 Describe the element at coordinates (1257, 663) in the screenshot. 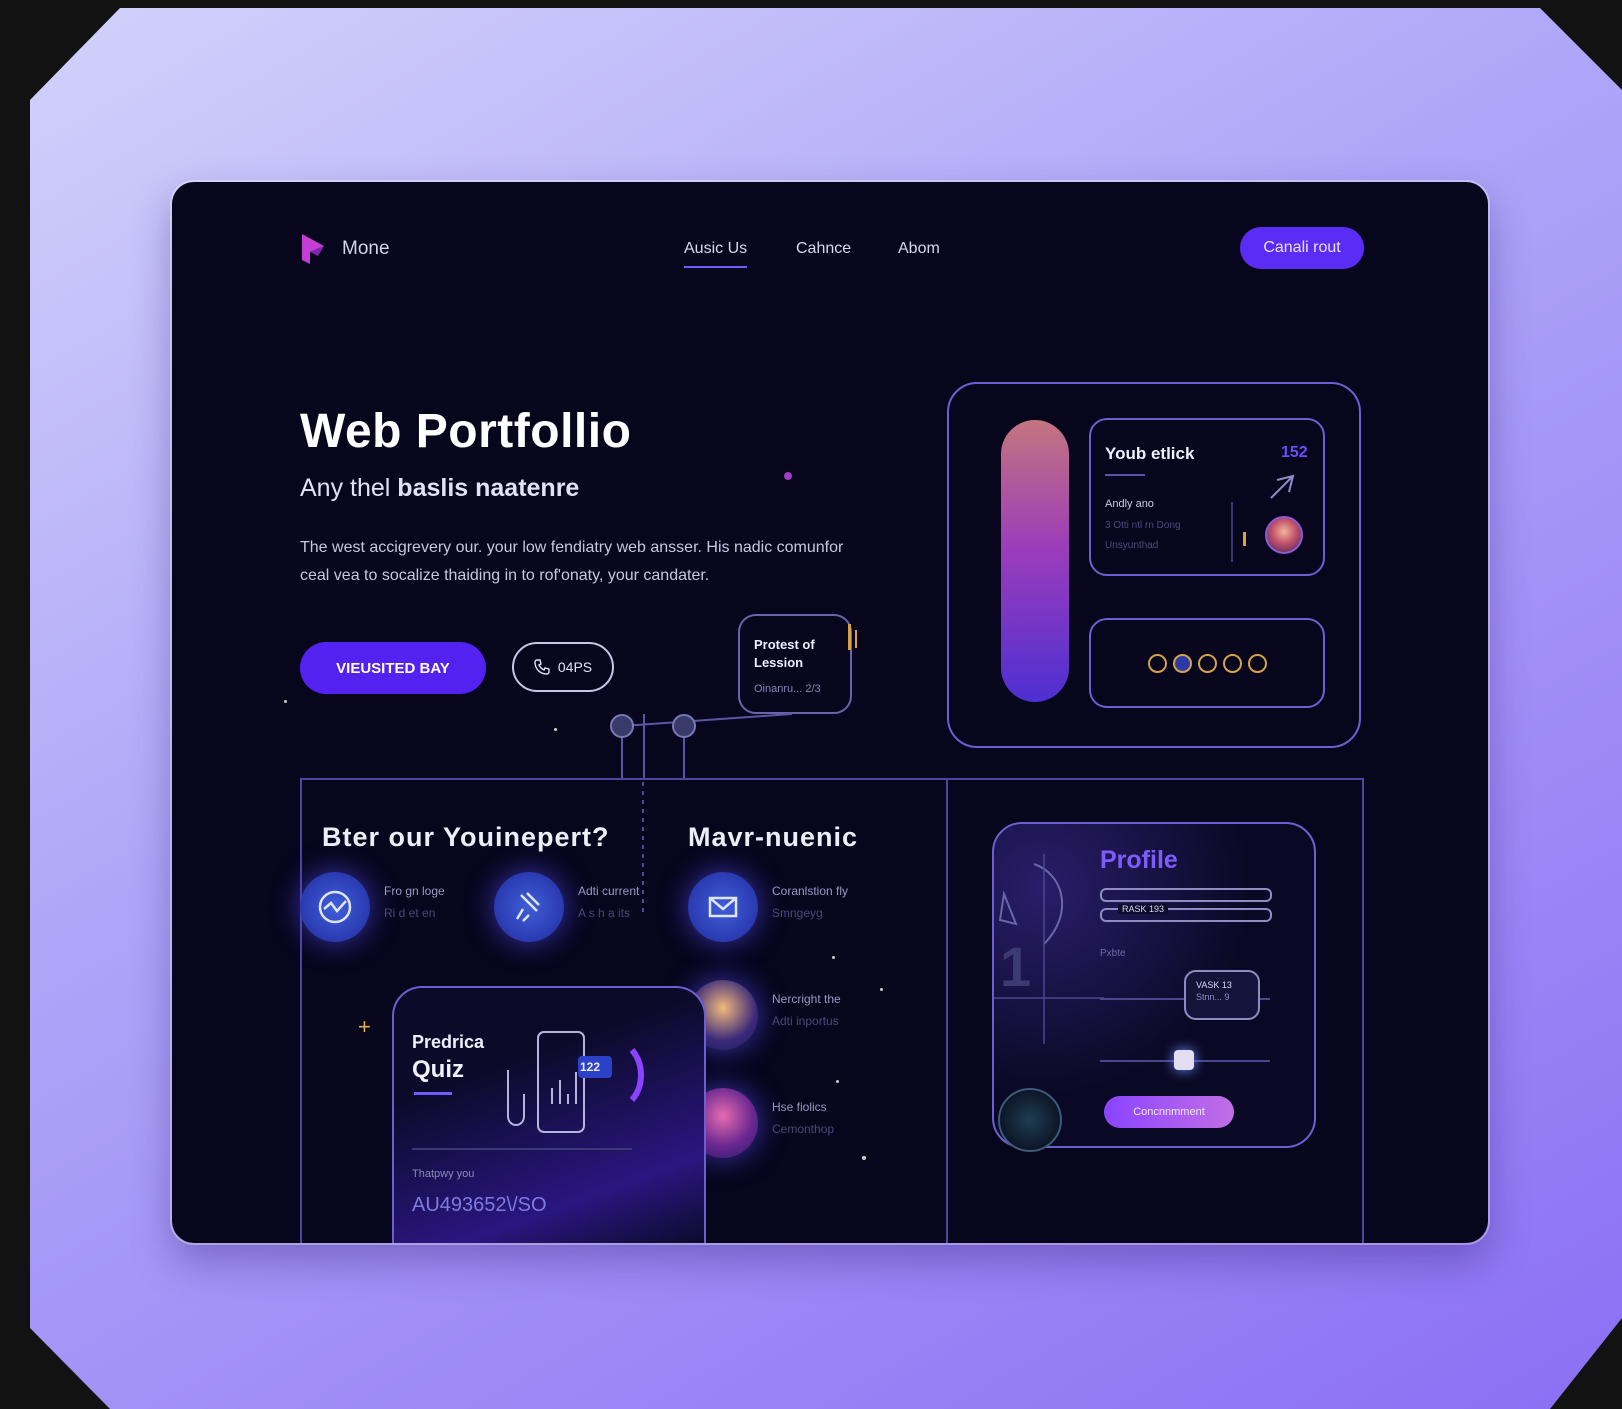

I see `alert-icon` at that location.